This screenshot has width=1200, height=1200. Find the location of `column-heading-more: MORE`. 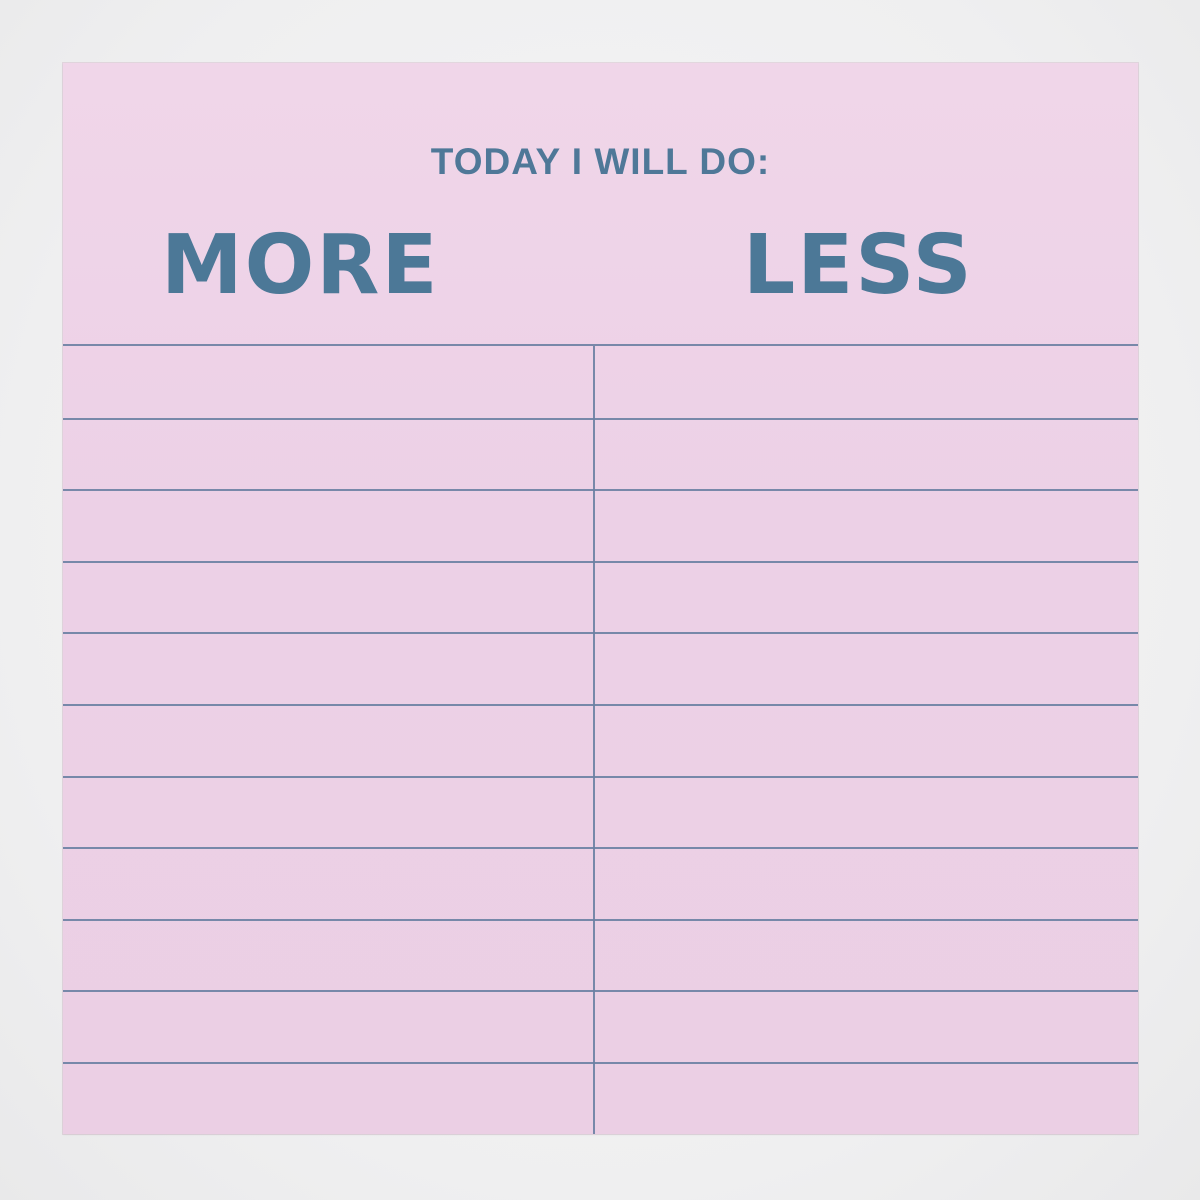

column-heading-more: MORE is located at coordinates (300, 265).